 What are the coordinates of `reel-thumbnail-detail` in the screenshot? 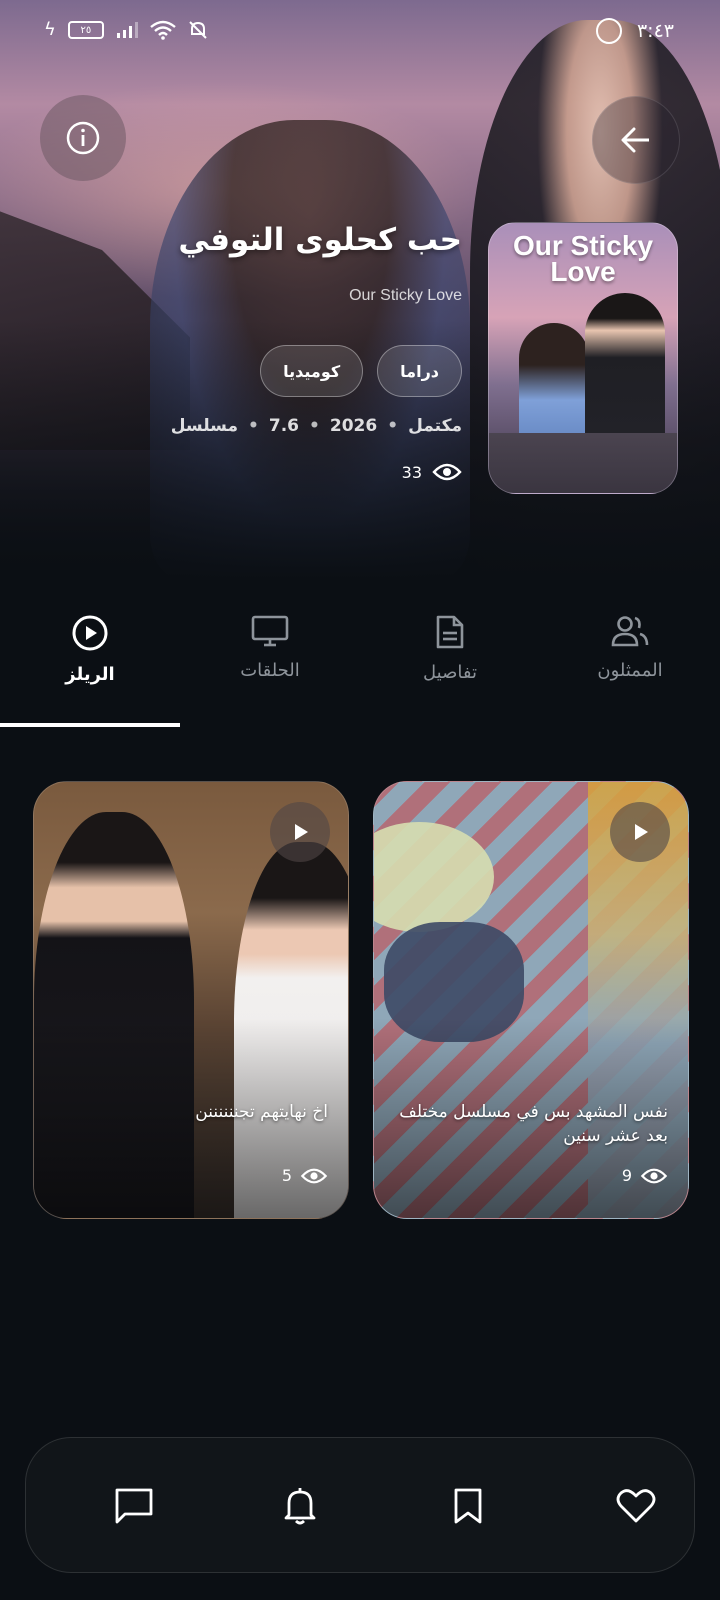 It's located at (434, 877).